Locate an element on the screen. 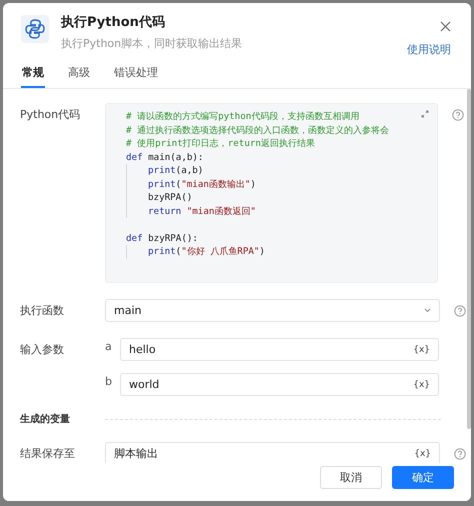 The image size is (474, 506). dialog-subtitle: 执行Python脚本，同时获取输出结果 is located at coordinates (152, 43).